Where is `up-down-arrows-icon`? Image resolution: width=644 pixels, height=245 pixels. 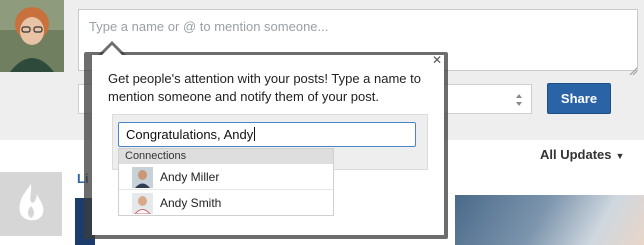
up-down-arrows-icon is located at coordinates (519, 100).